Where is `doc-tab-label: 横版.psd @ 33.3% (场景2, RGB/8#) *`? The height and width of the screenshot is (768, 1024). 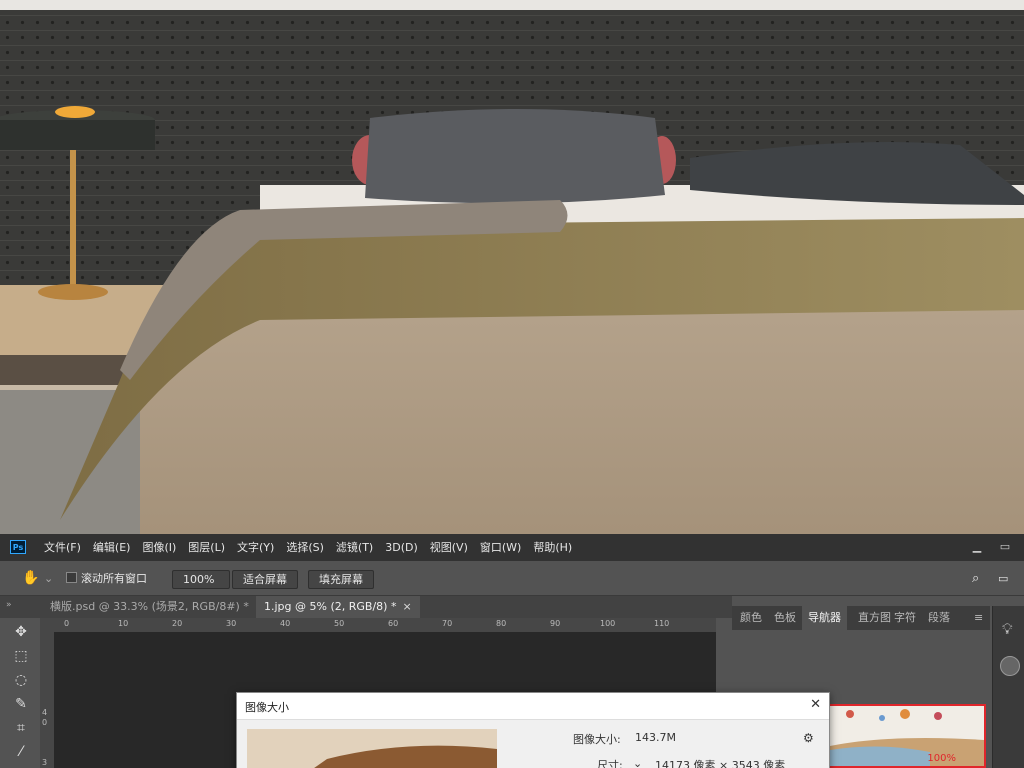
doc-tab-label: 横版.psd @ 33.3% (场景2, RGB/8#) * is located at coordinates (149, 606).